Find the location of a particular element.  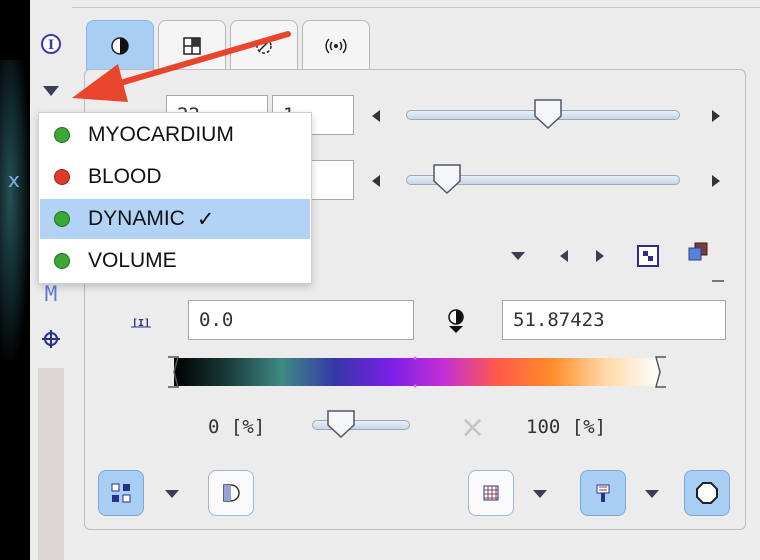

layout-dropdown-icon is located at coordinates (172, 494).